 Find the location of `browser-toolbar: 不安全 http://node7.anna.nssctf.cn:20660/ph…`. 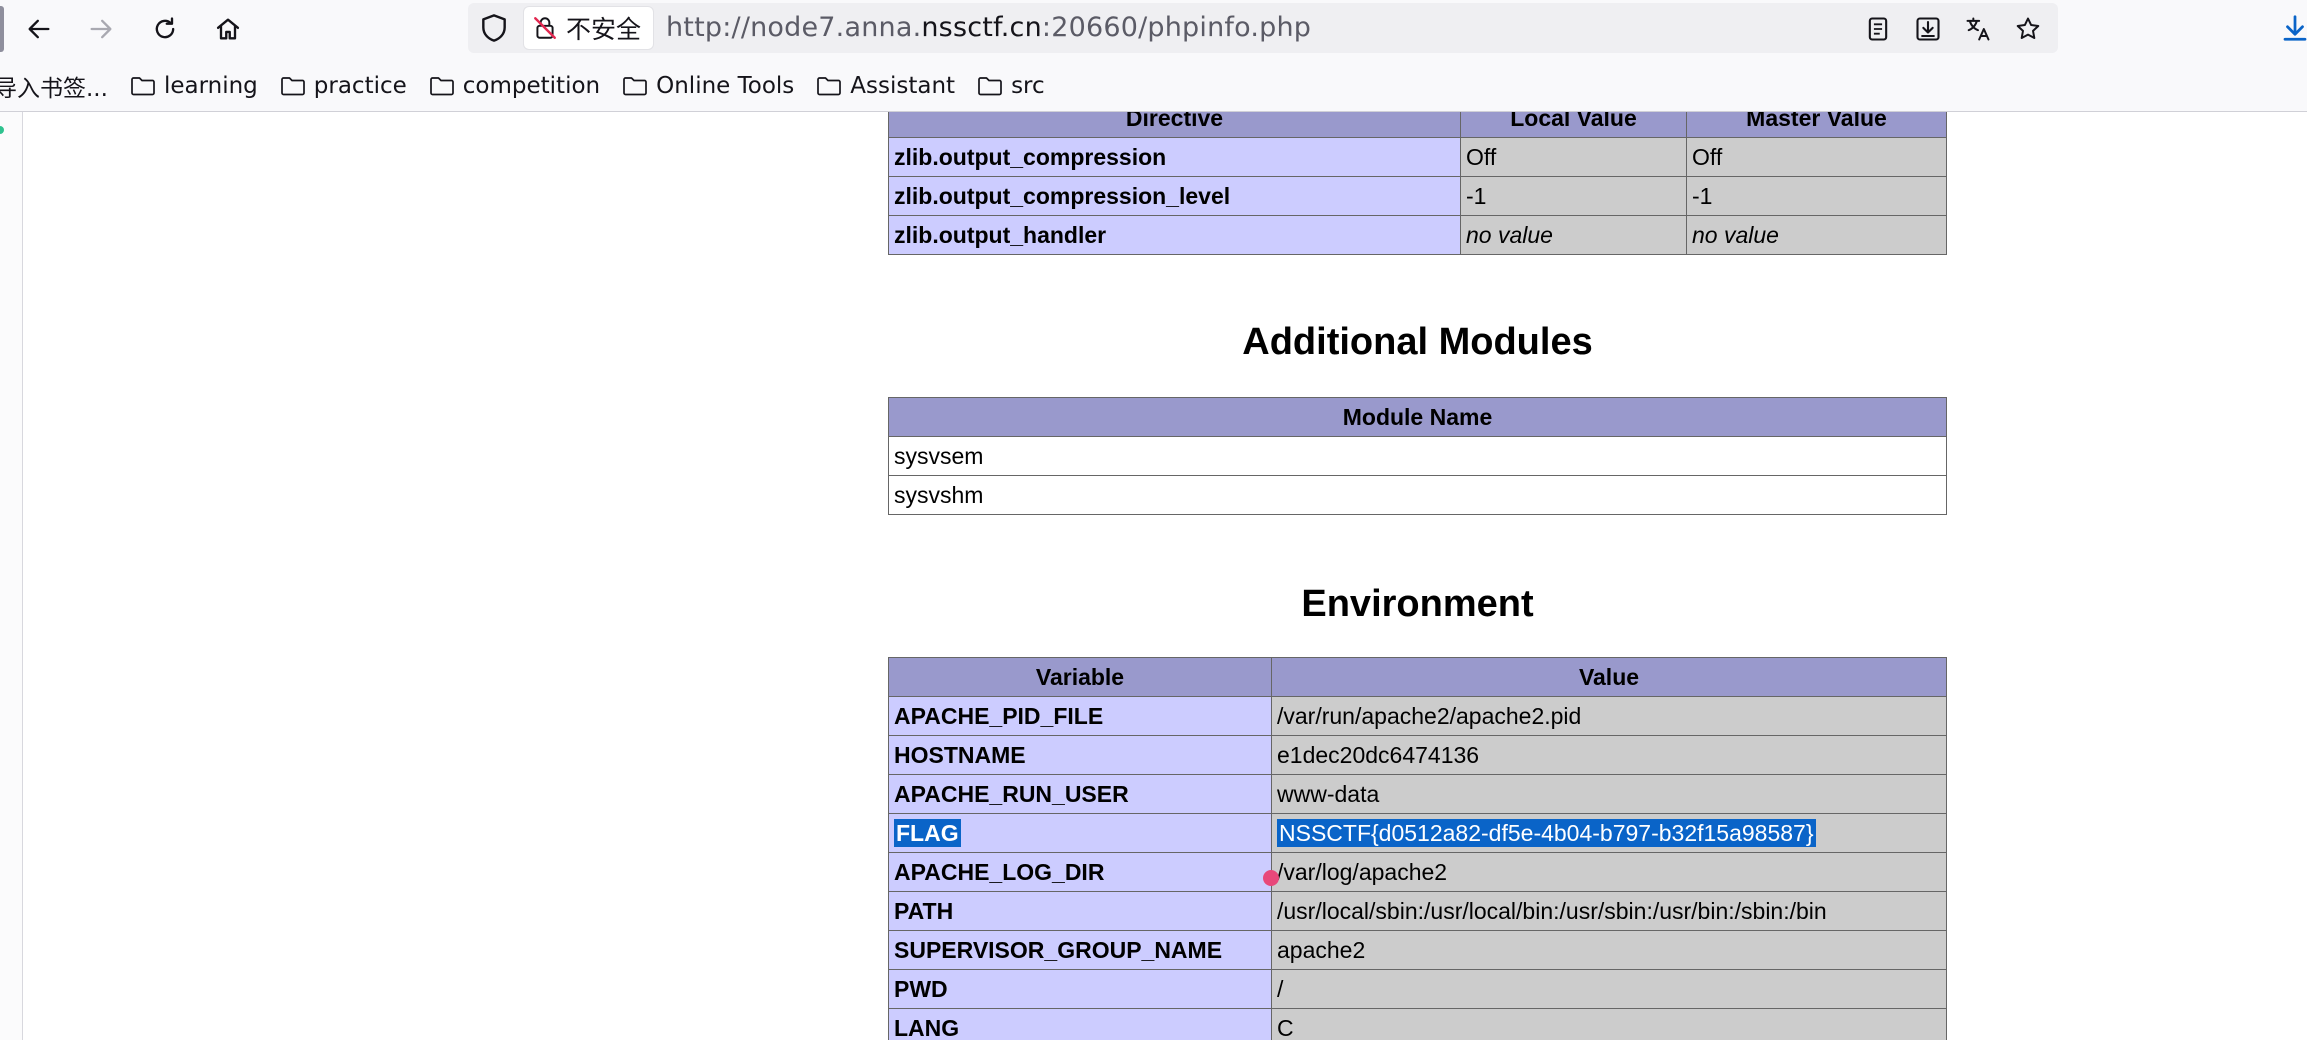

browser-toolbar: 不安全 http://node7.anna.nssctf.cn:20660/ph… is located at coordinates (1153, 56).